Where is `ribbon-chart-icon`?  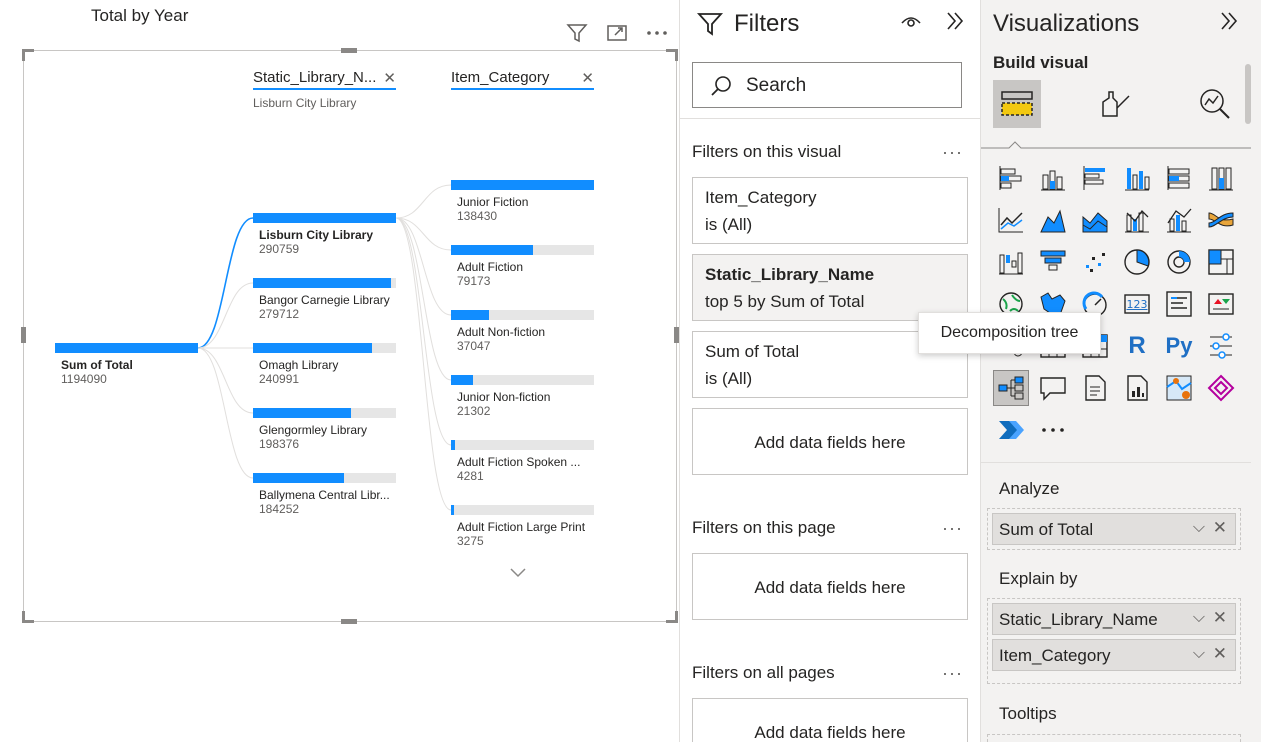
ribbon-chart-icon is located at coordinates (1221, 220).